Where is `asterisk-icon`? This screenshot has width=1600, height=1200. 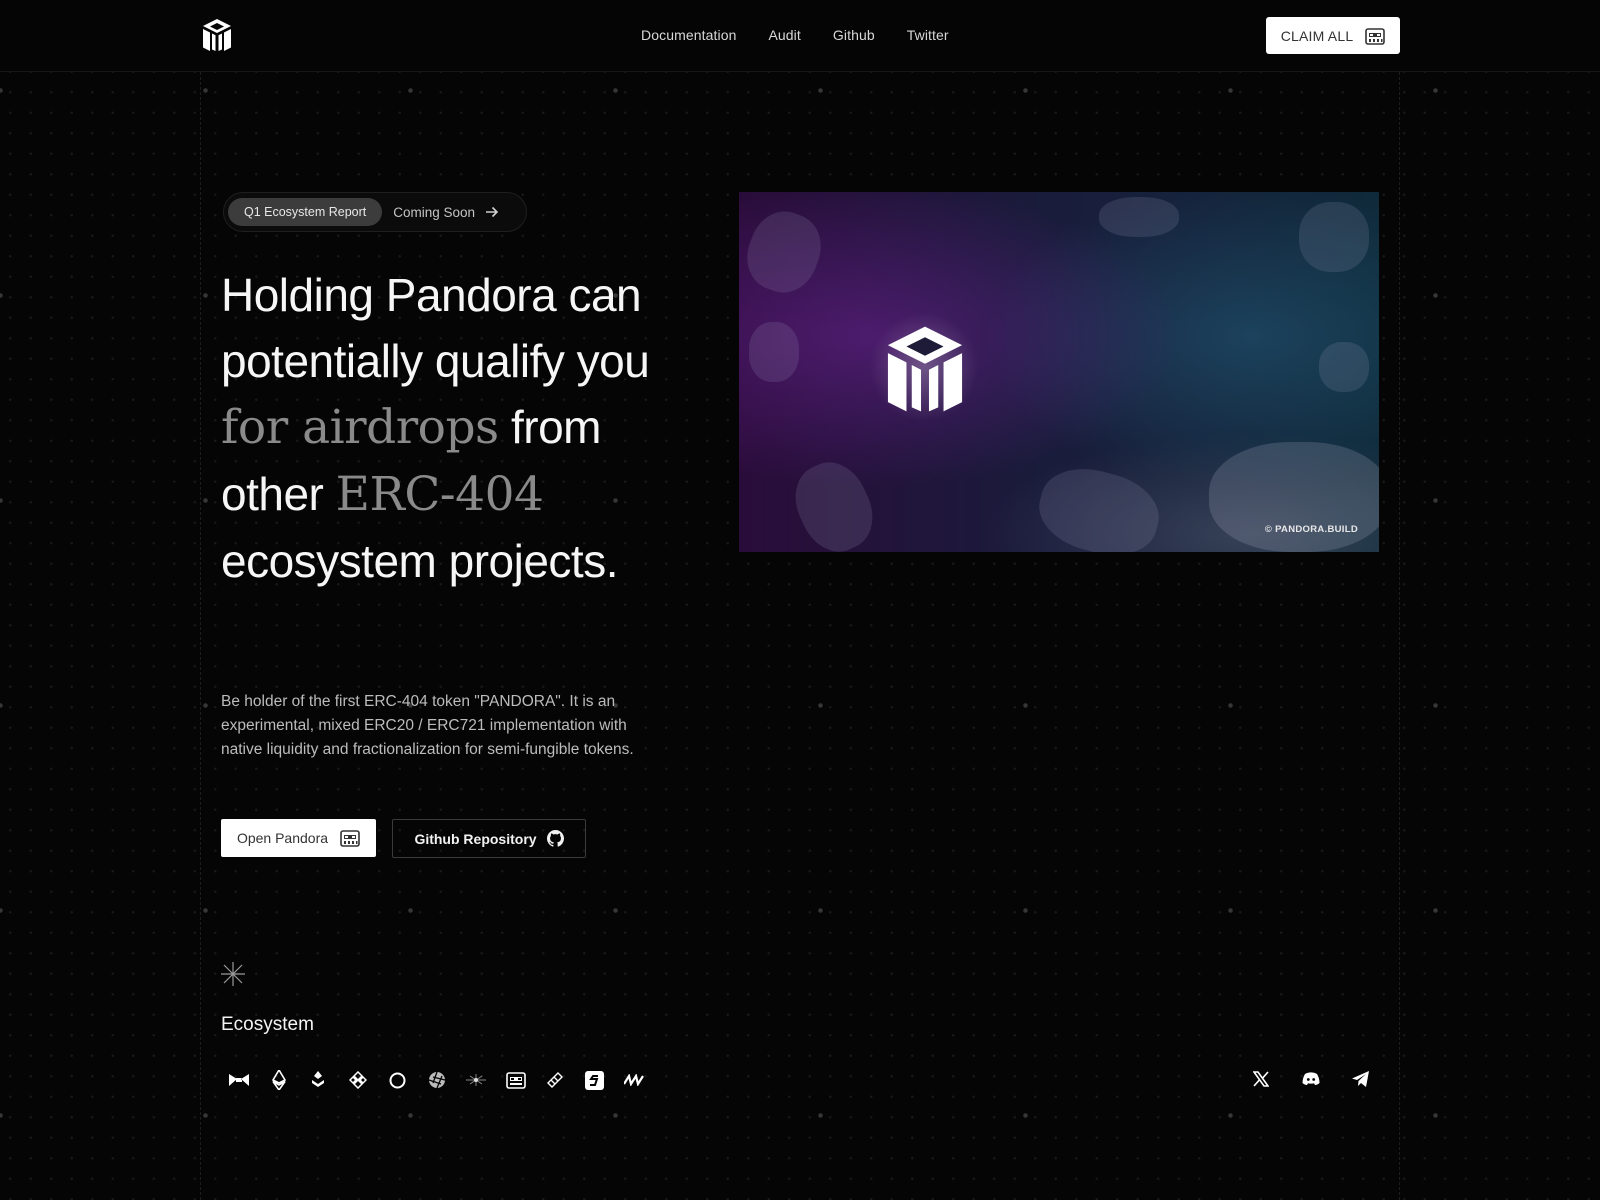
asterisk-icon is located at coordinates (233, 974).